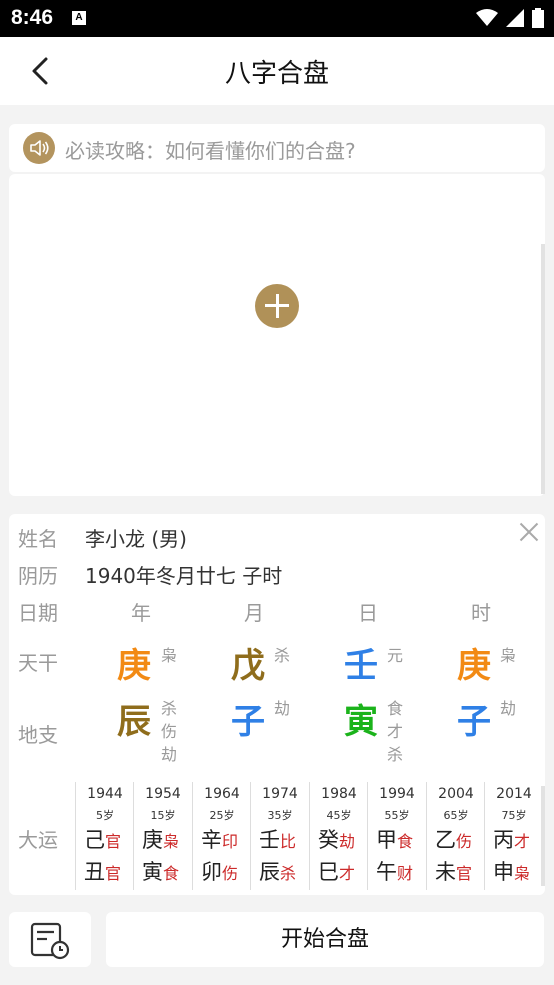  I want to click on lunar-label: 阴历, so click(38, 576).